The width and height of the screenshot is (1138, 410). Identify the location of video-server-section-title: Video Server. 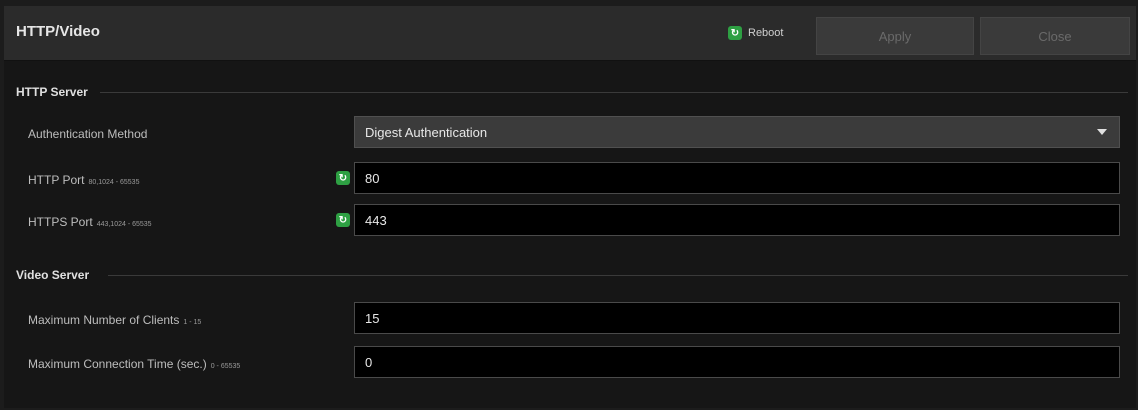
(53, 275).